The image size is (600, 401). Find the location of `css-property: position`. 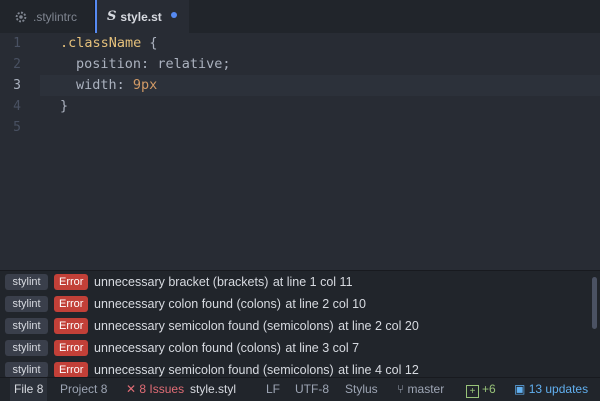

css-property: position is located at coordinates (109, 64).